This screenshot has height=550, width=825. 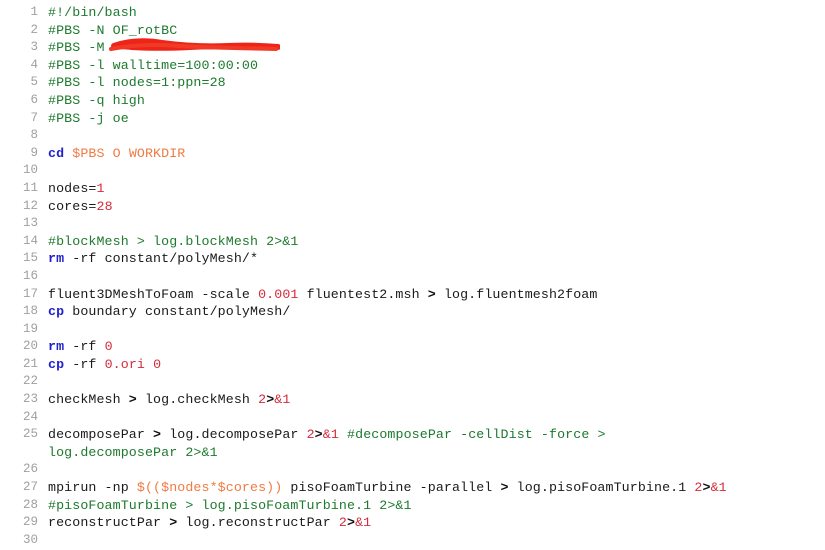 What do you see at coordinates (111, 154) in the screenshot?
I see `code-line-text: cd $PBS O WORKDIR` at bounding box center [111, 154].